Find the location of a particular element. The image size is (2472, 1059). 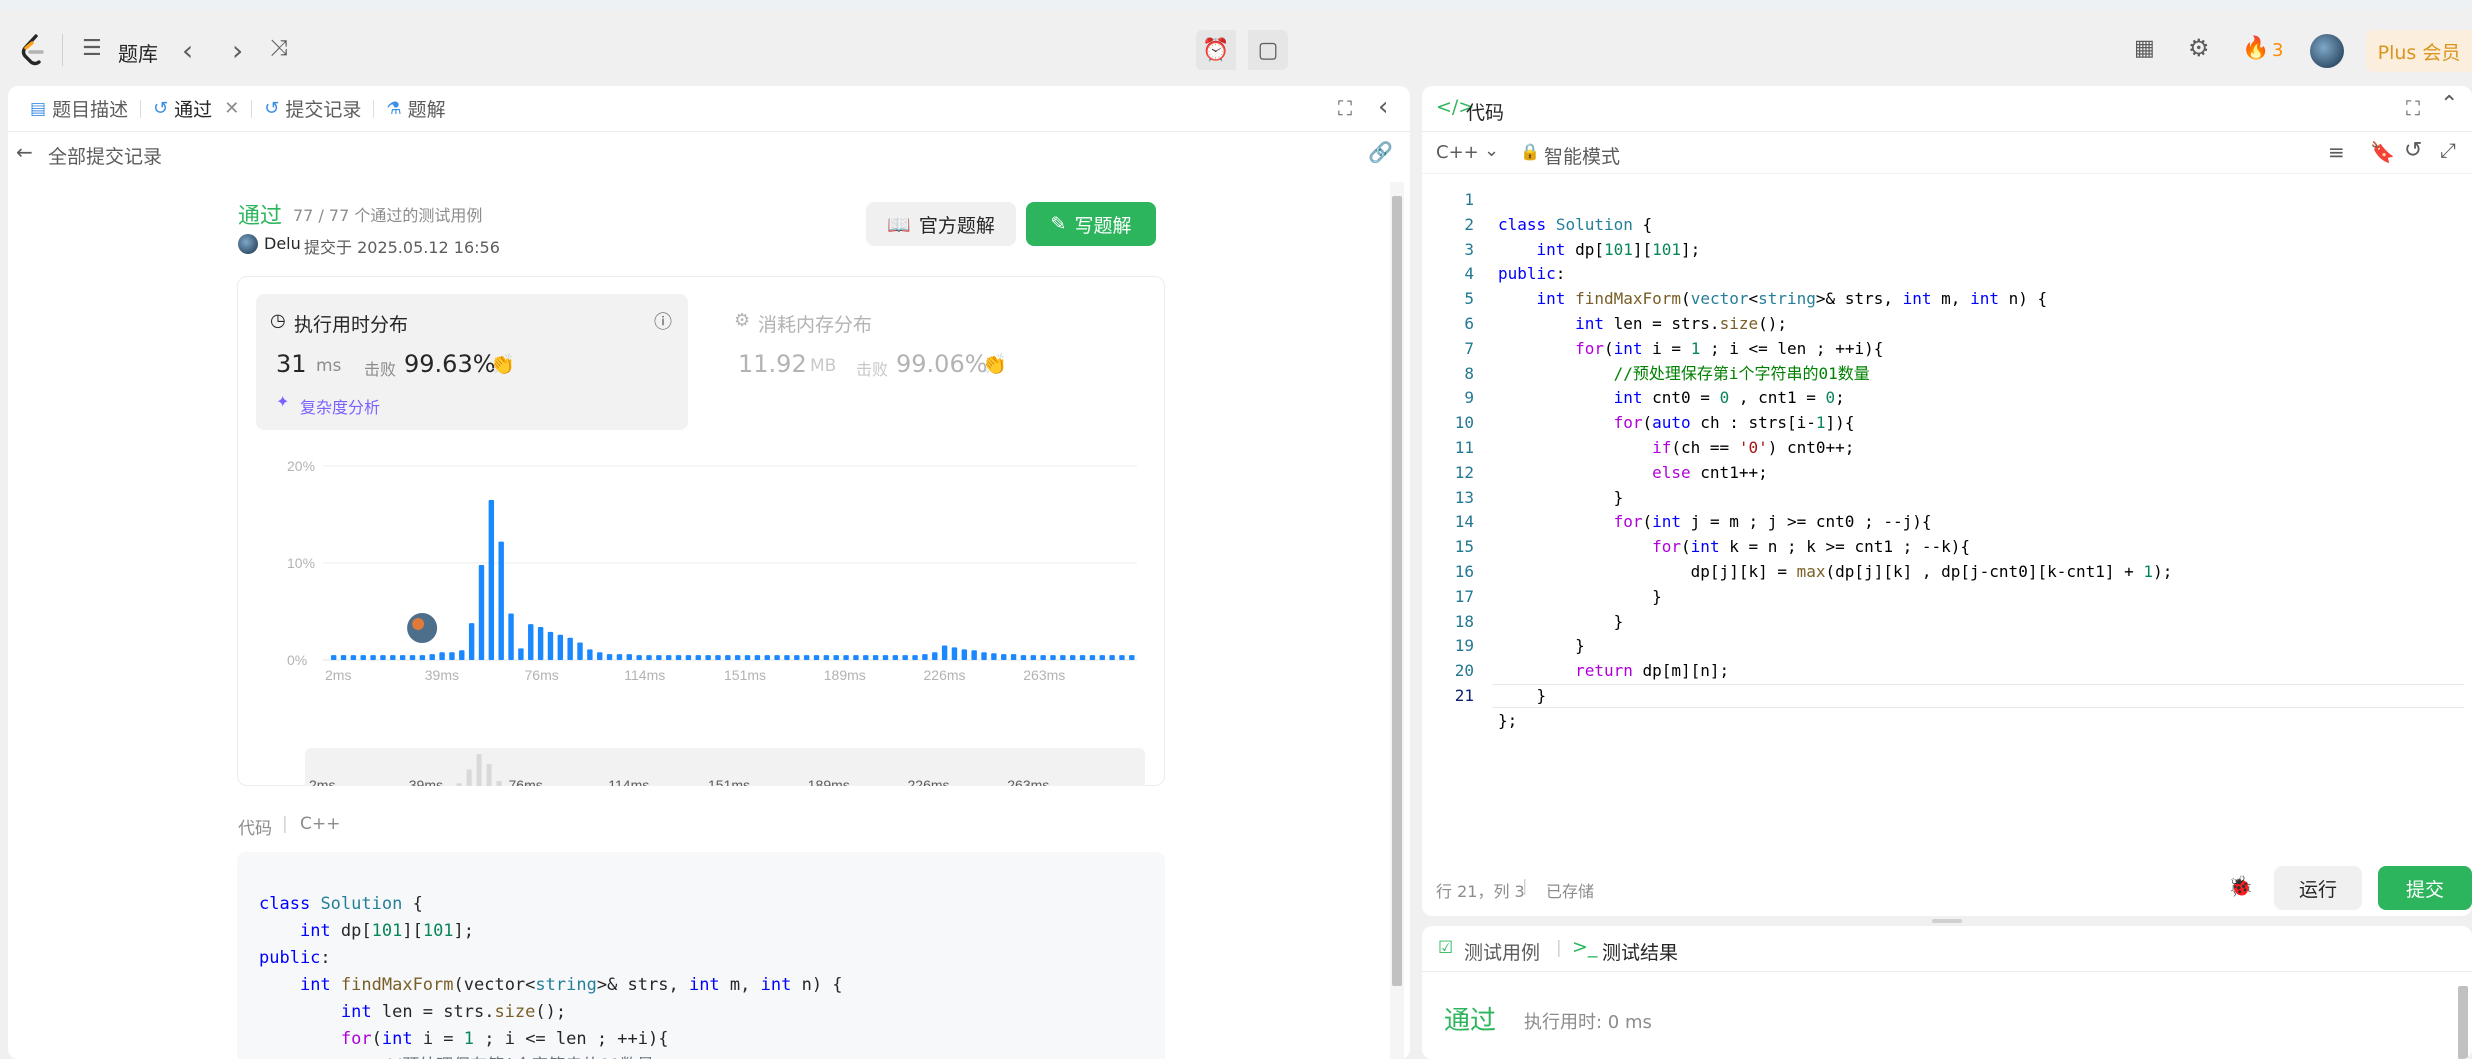

mode-label: 智能模式 is located at coordinates (1582, 155).